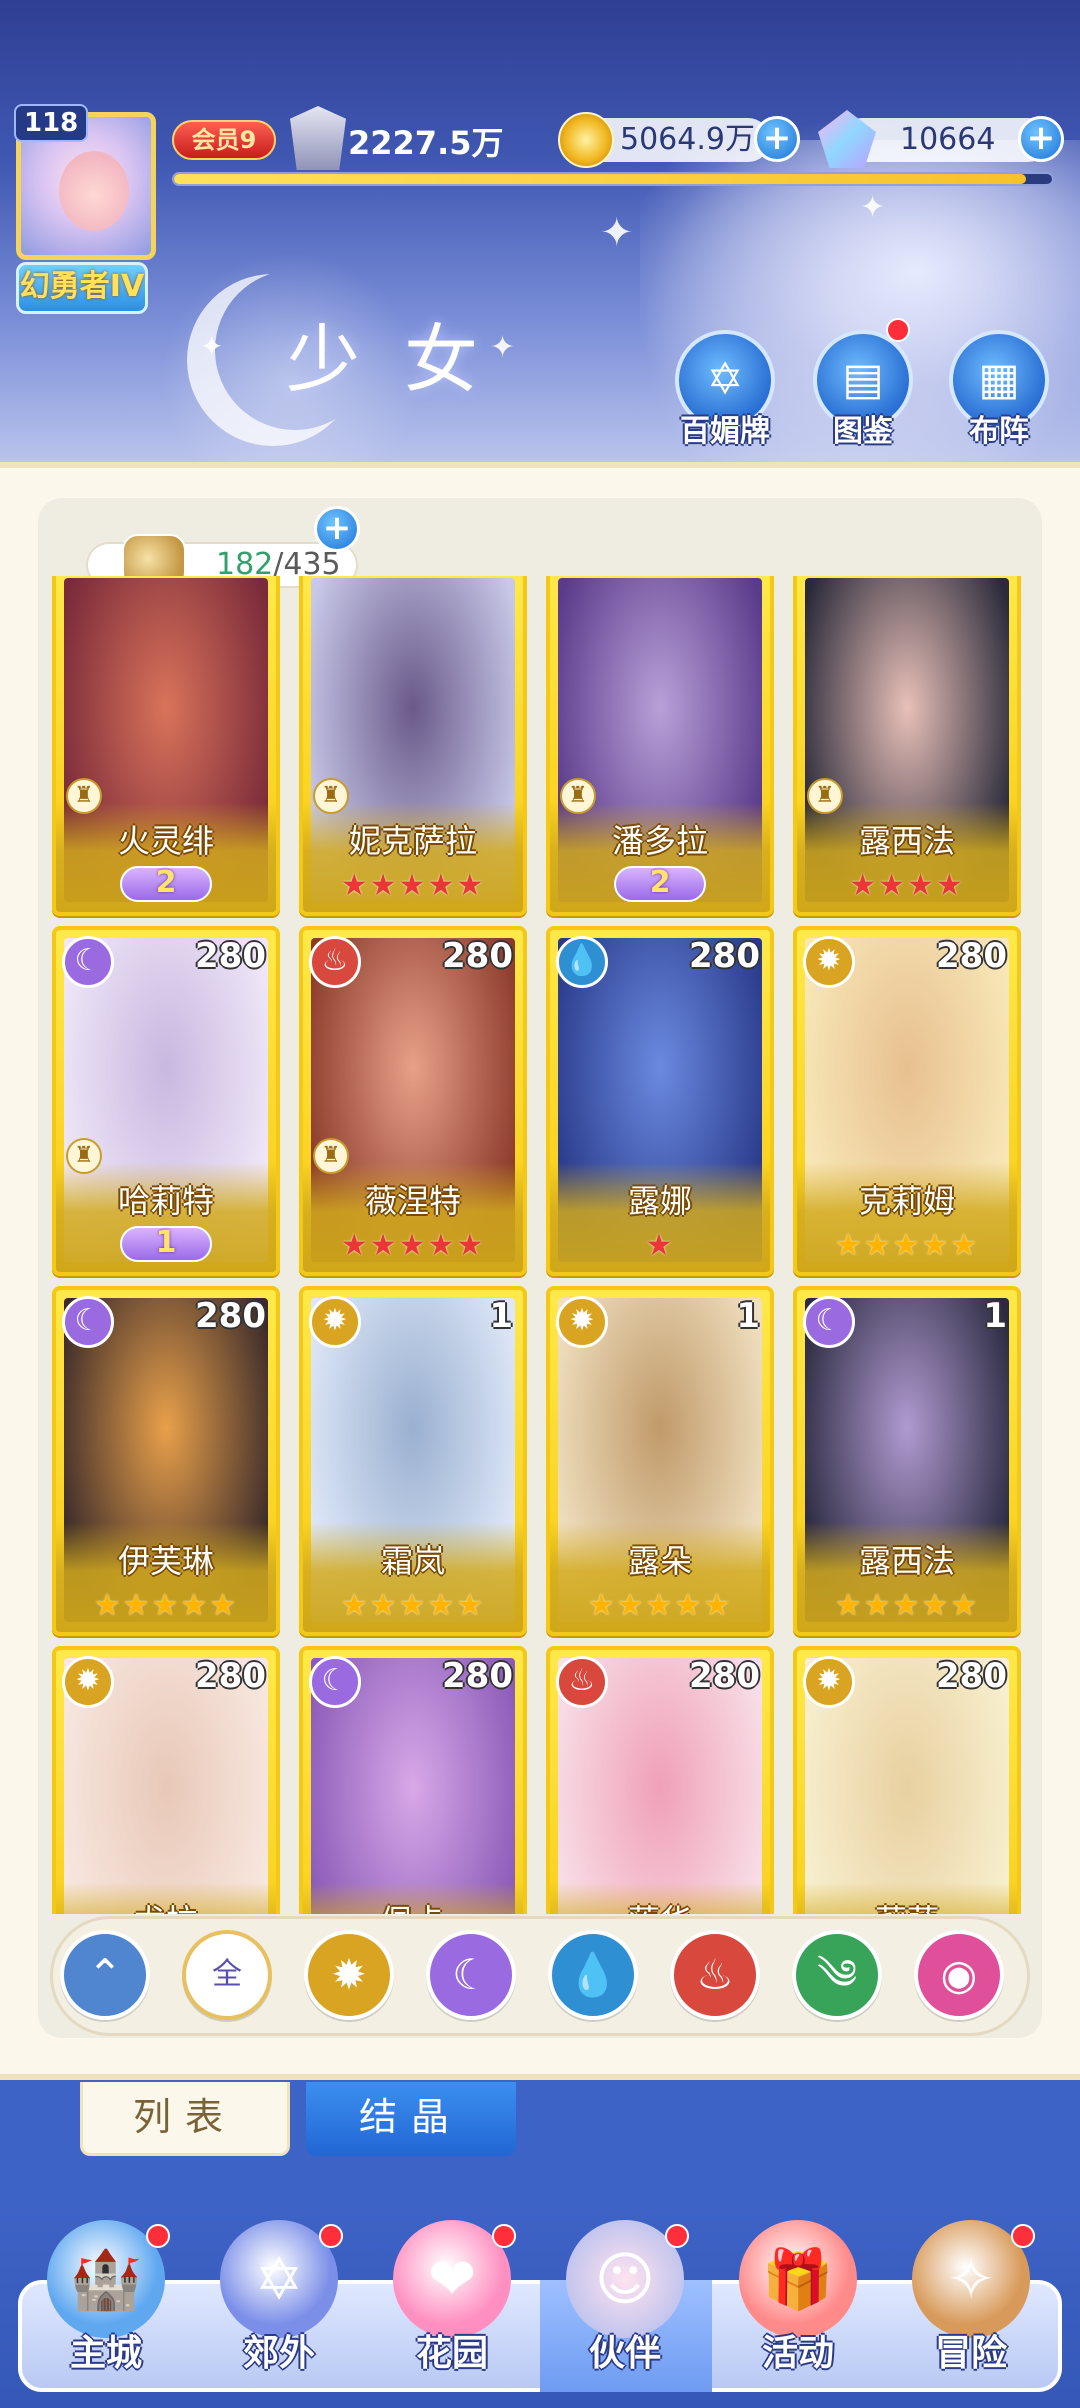 Image resolution: width=1080 pixels, height=2408 pixels. I want to click on partner-card: ✹ 1 露朵 ★★★★★, so click(660, 1461).